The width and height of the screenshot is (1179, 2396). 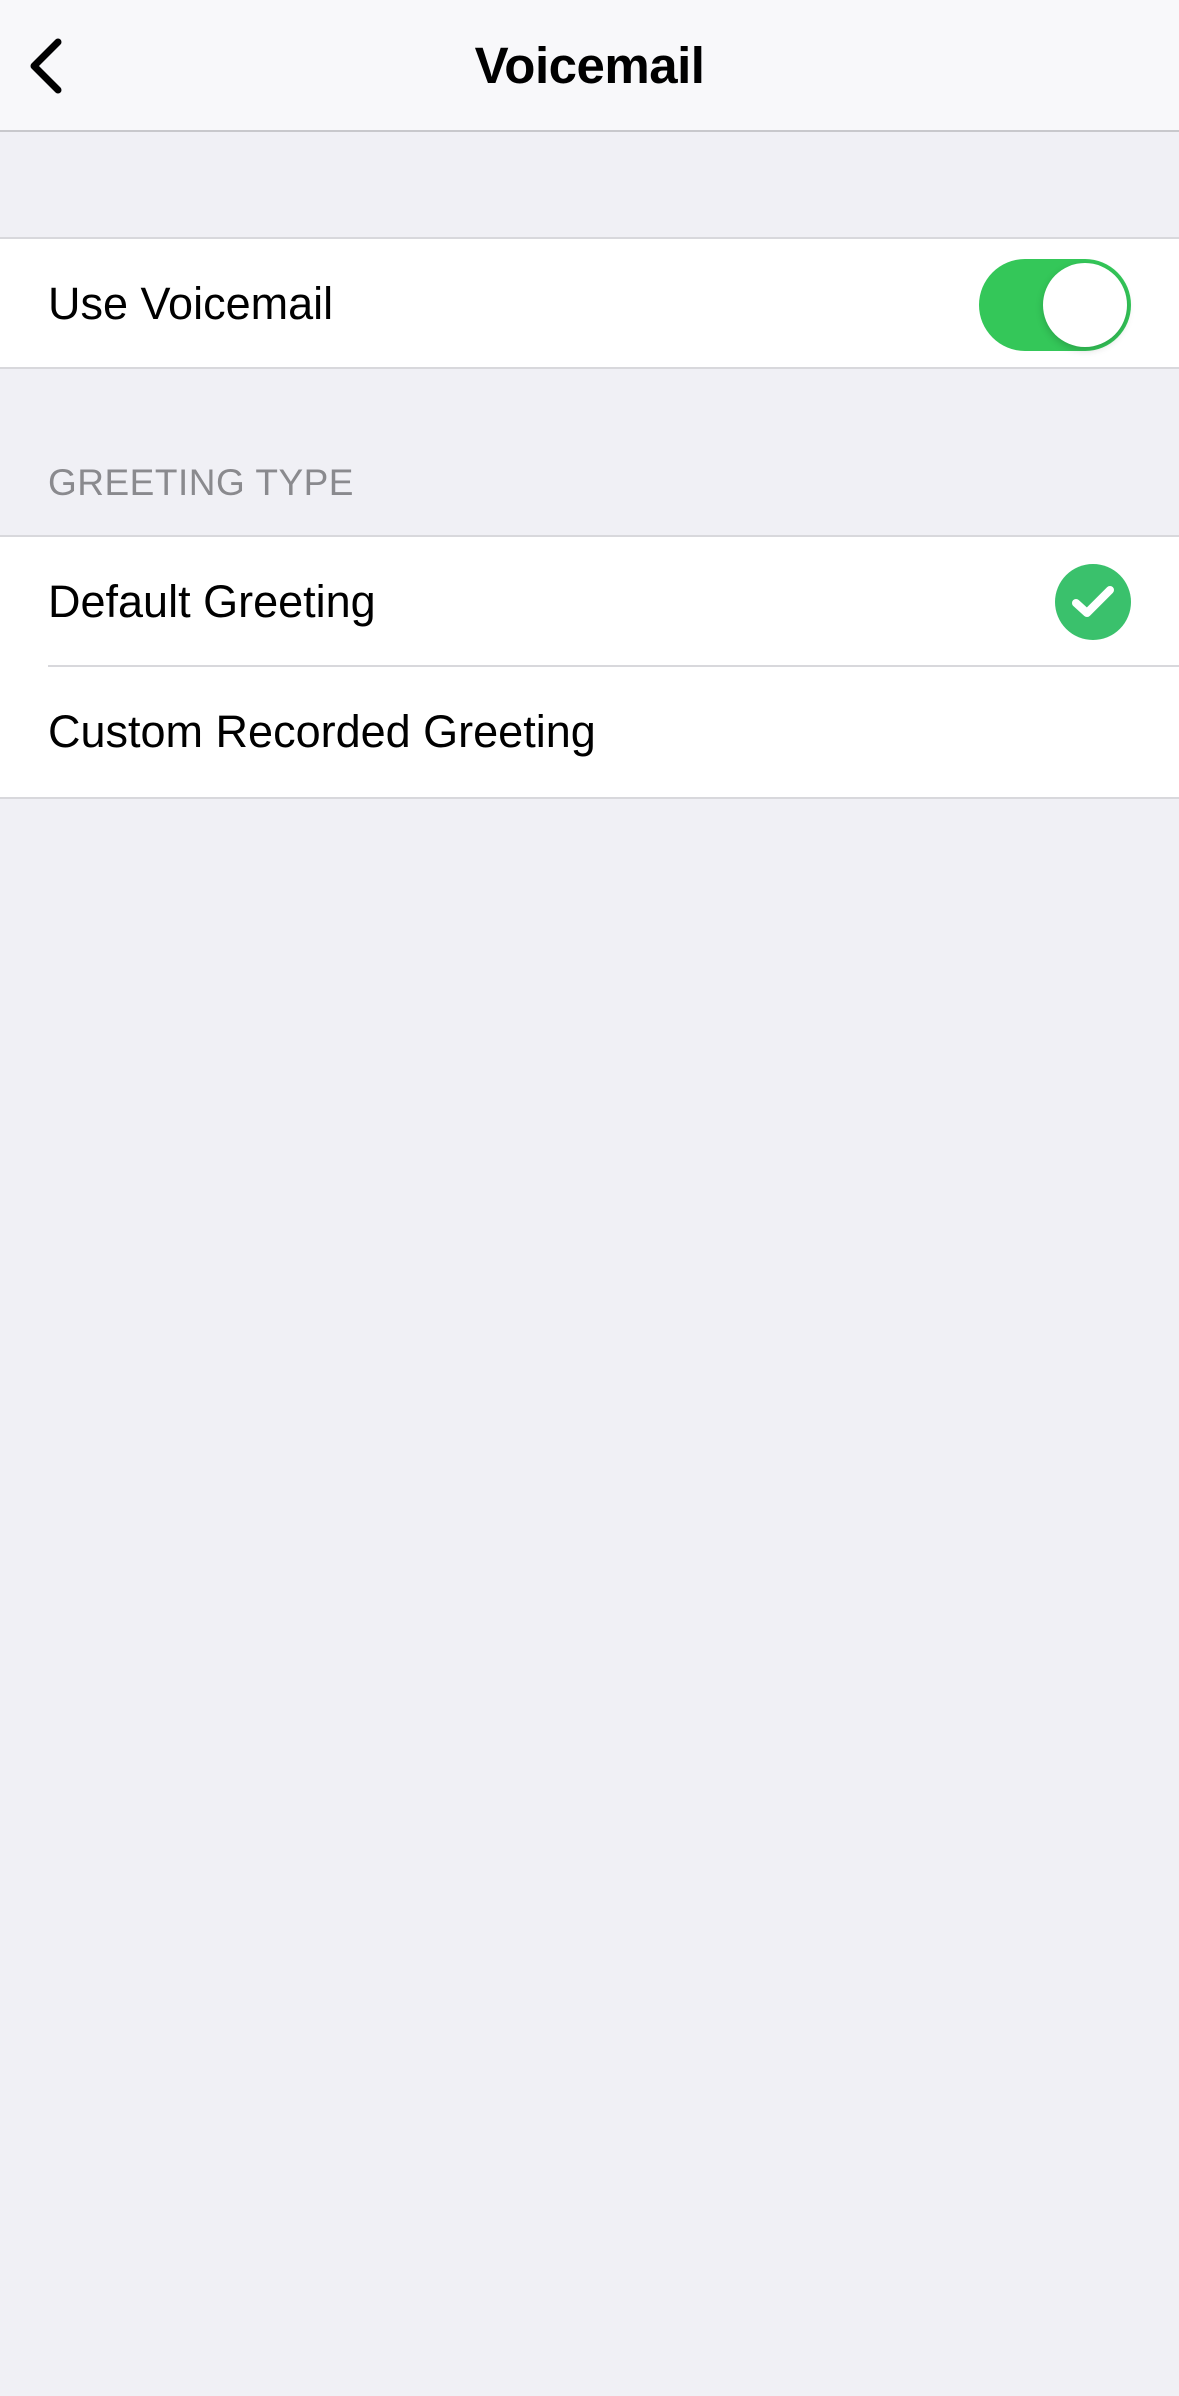 I want to click on page-title: Voicemail, so click(x=589, y=65).